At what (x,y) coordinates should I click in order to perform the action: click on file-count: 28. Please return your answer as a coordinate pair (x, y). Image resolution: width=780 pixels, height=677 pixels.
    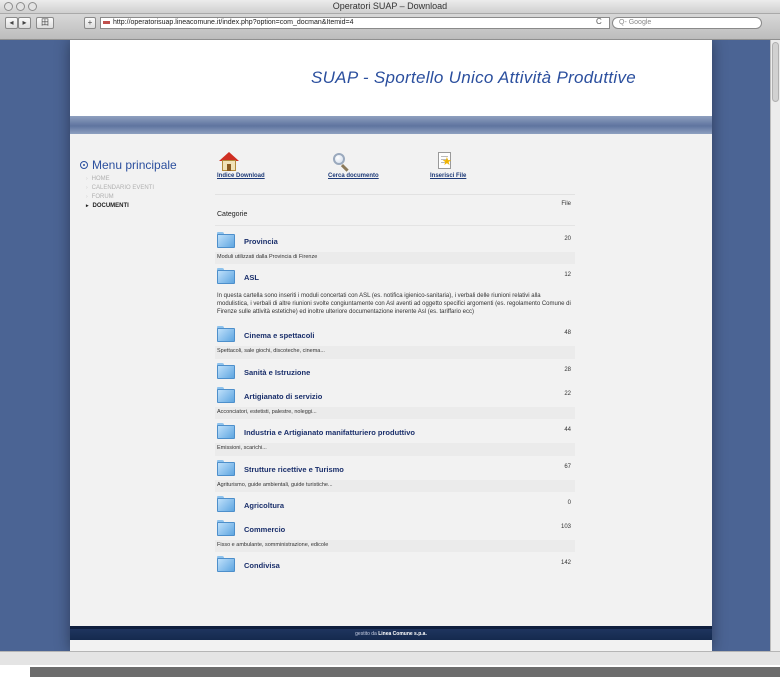
    Looking at the image, I should click on (567, 369).